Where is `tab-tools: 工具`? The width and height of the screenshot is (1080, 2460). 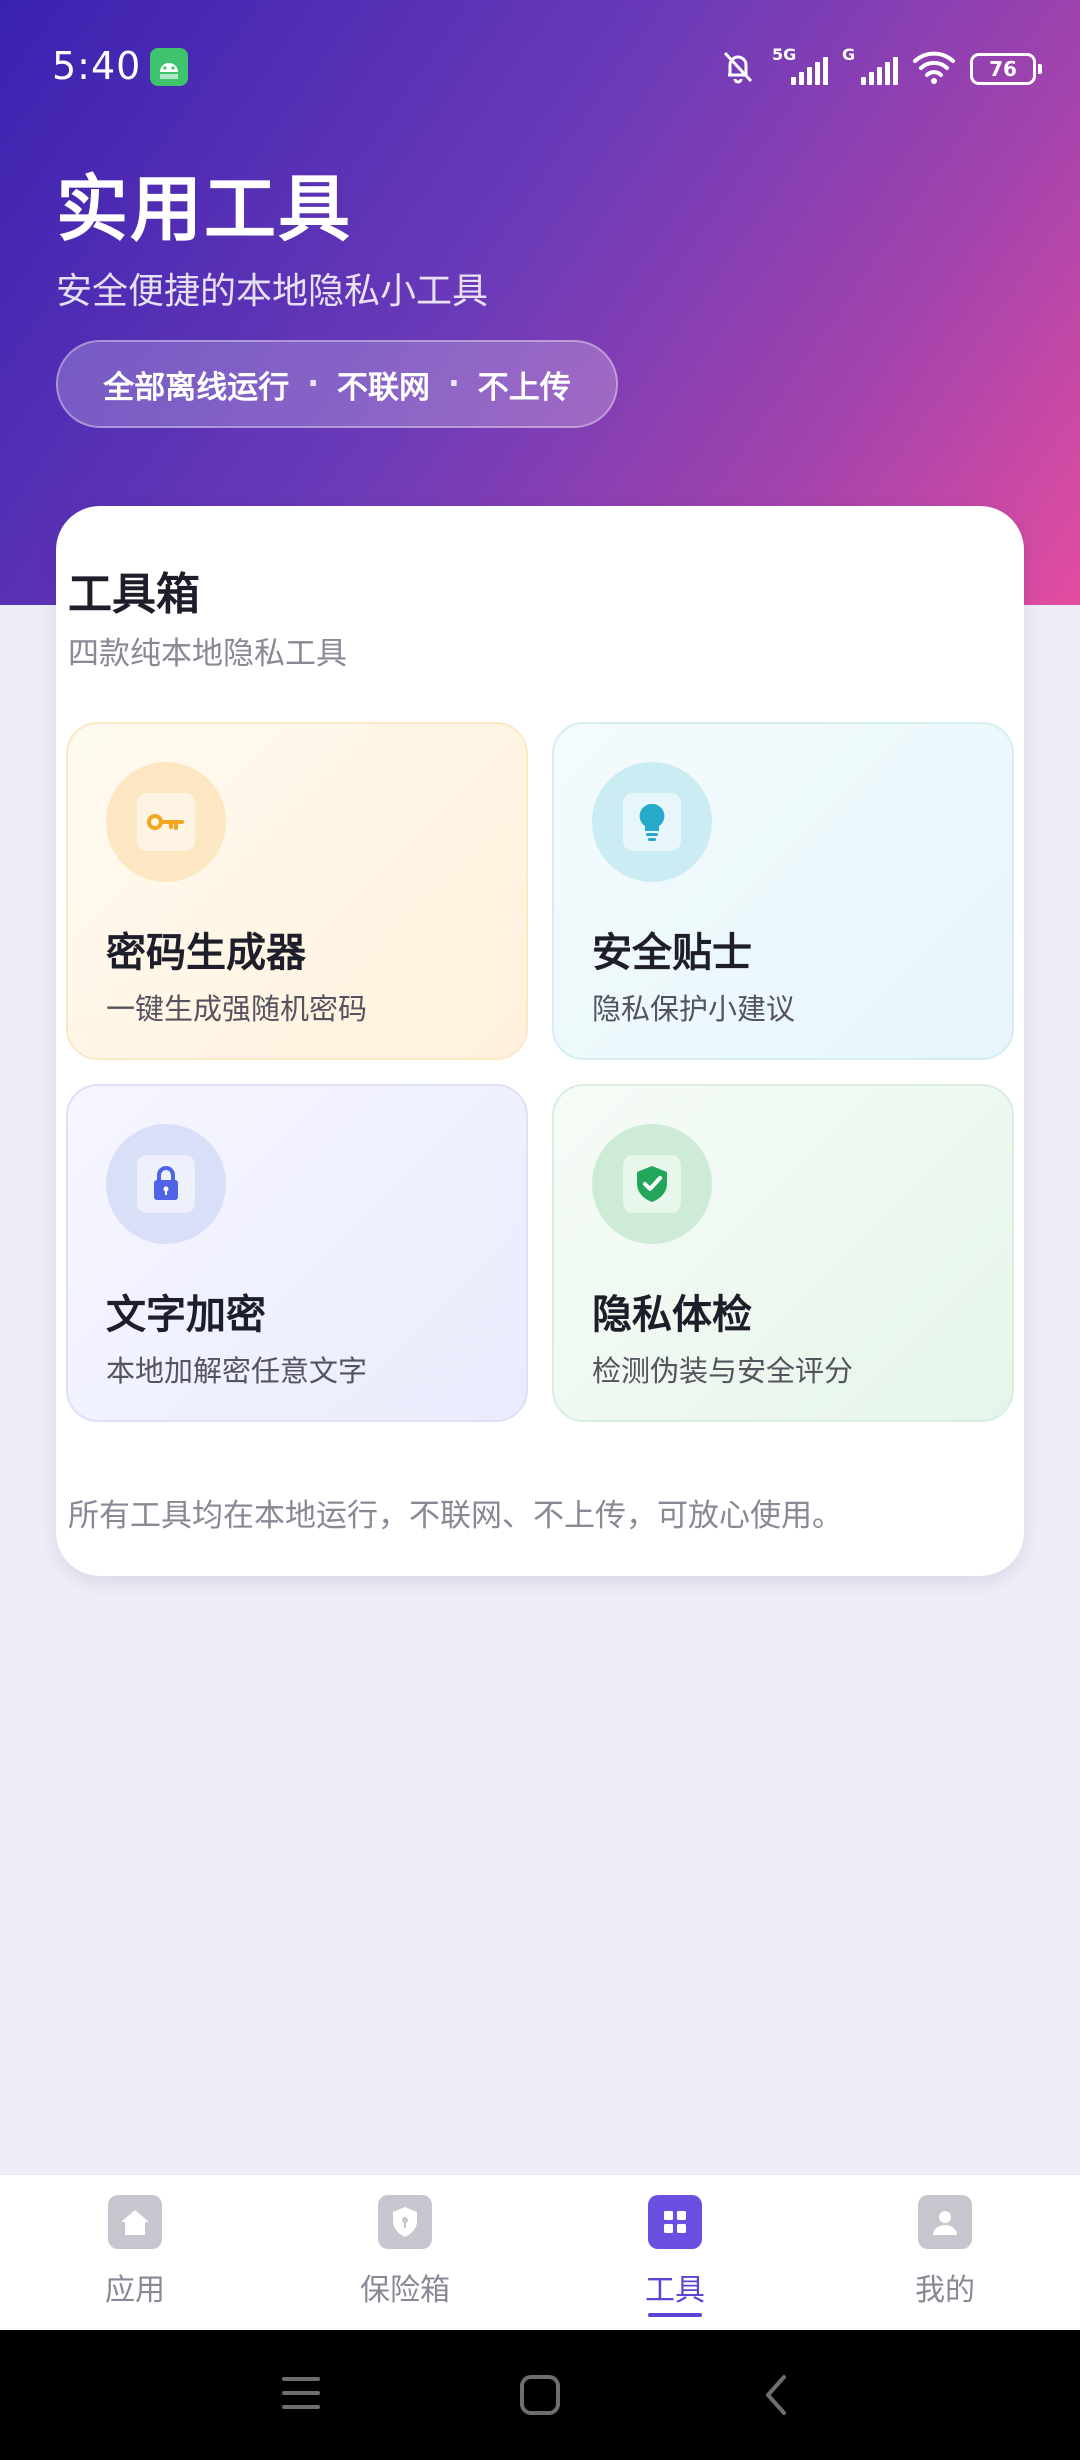
tab-tools: 工具 is located at coordinates (675, 2253).